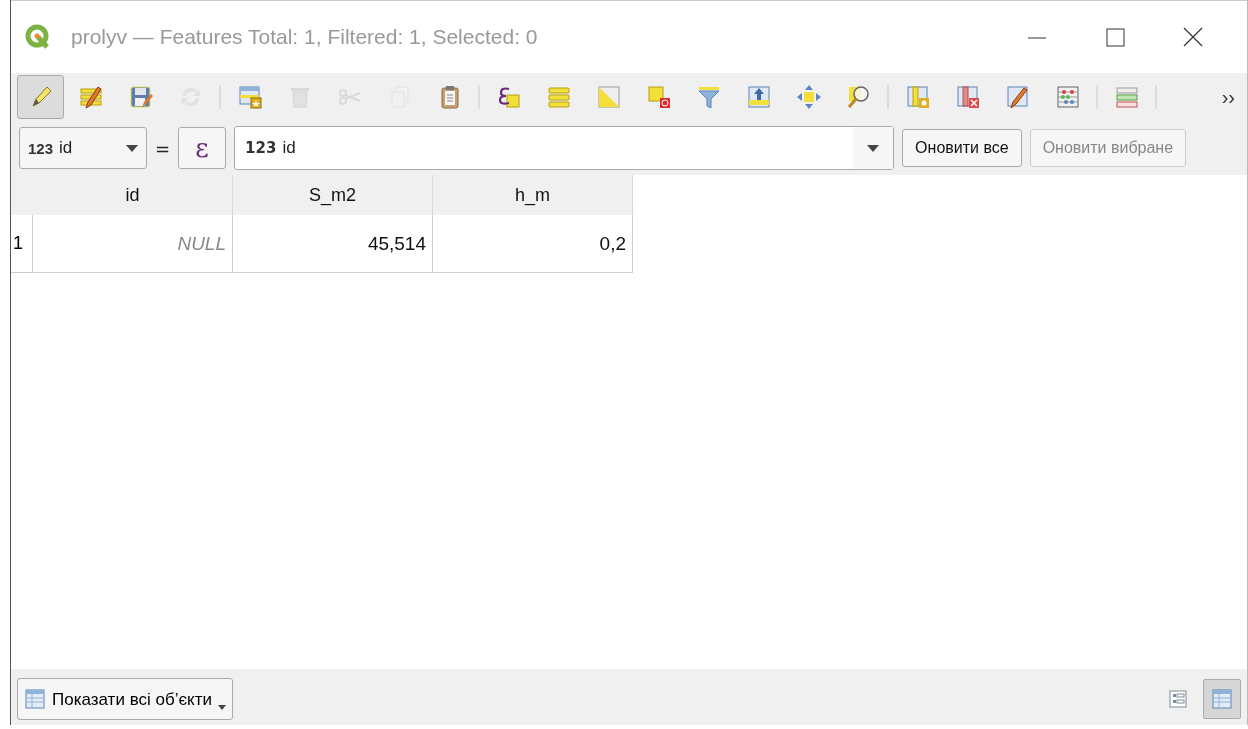  What do you see at coordinates (917, 97) in the screenshot?
I see `column-star-icon` at bounding box center [917, 97].